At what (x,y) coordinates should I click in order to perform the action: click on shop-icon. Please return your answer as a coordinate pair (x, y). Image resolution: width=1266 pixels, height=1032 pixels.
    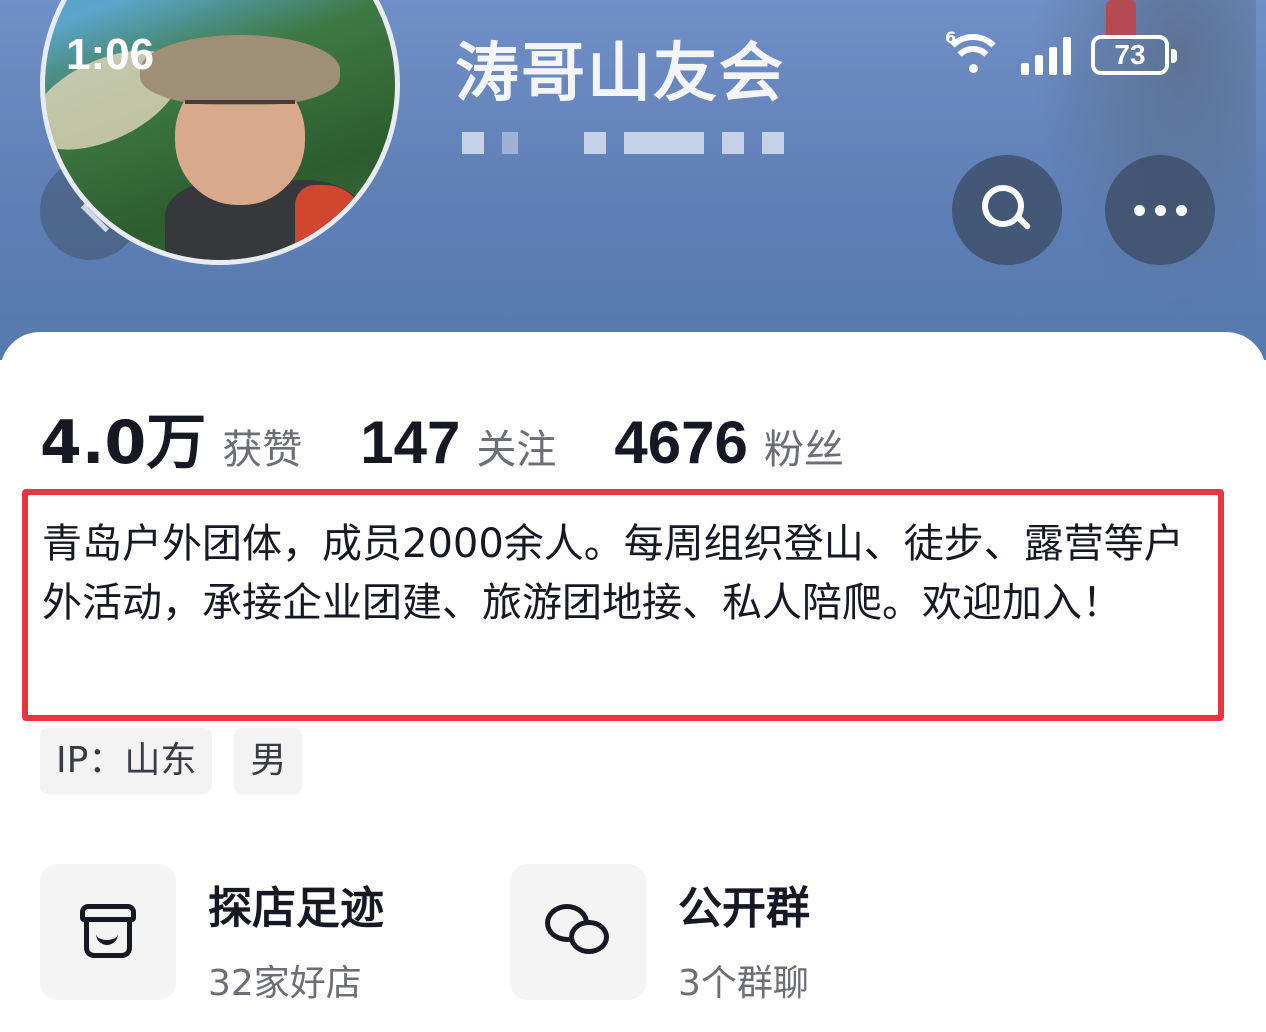
    Looking at the image, I should click on (108, 932).